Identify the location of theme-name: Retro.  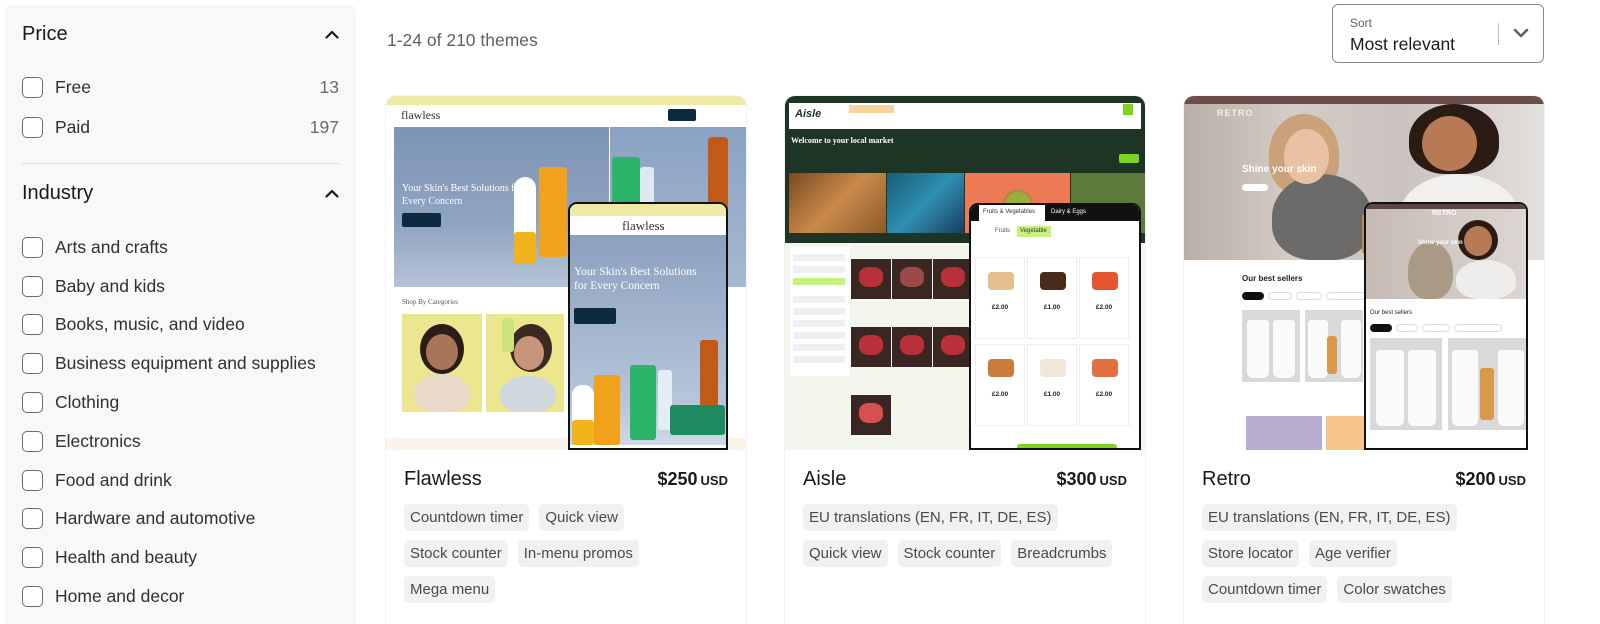
(1226, 479).